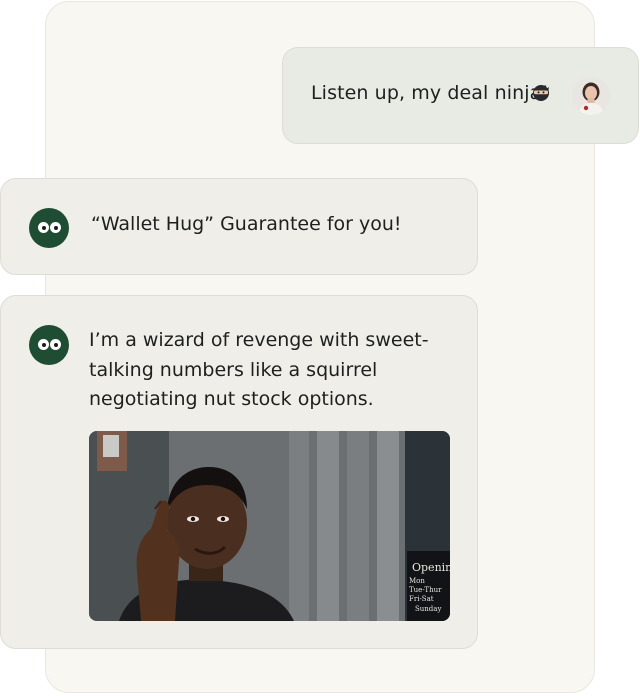  I want to click on bot-message-bubble: “Wallet Hug” Guarantee for you!, so click(239, 226).